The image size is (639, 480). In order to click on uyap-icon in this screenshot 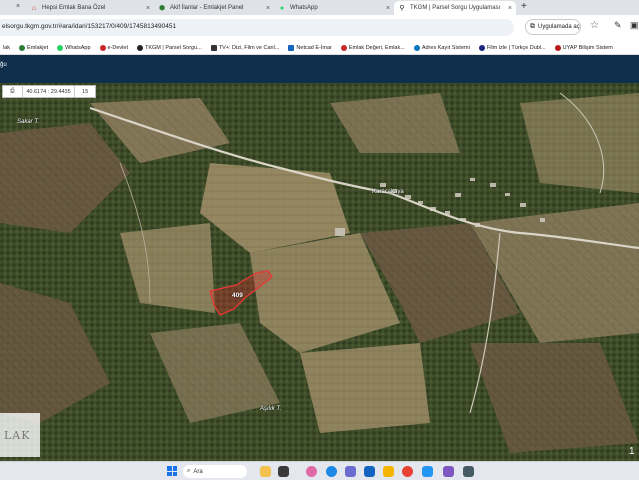, I will do `click(557, 47)`.